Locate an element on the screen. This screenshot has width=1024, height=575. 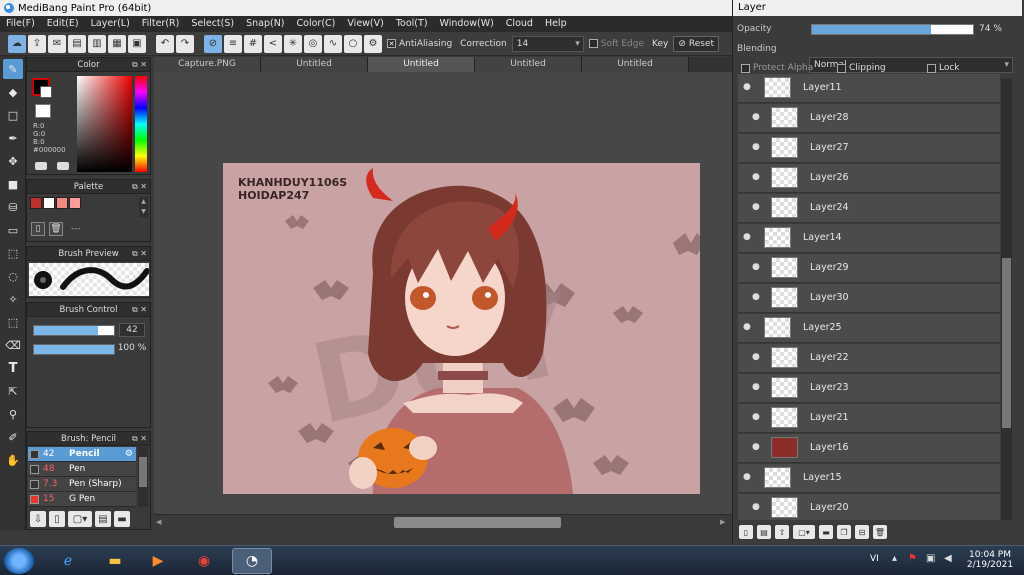
text-tool-icon: T is located at coordinates (13, 368).